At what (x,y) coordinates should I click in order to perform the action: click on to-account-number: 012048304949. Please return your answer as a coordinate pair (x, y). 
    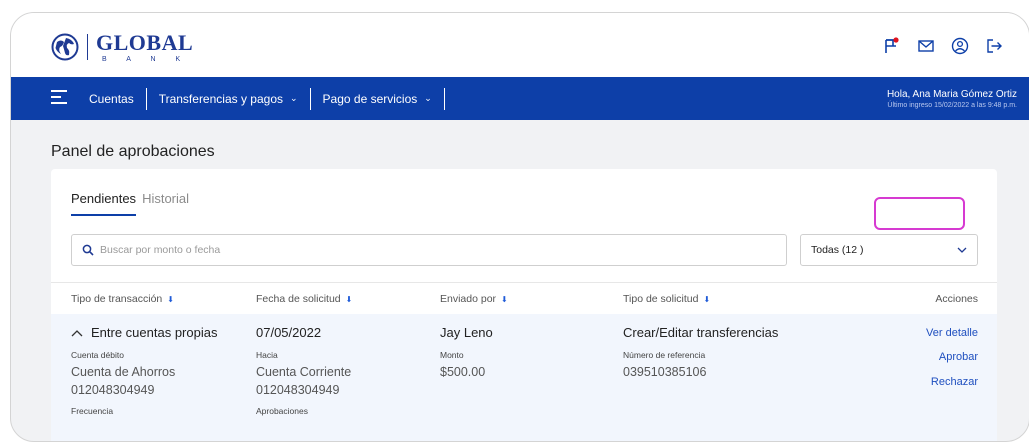
    Looking at the image, I should click on (298, 390).